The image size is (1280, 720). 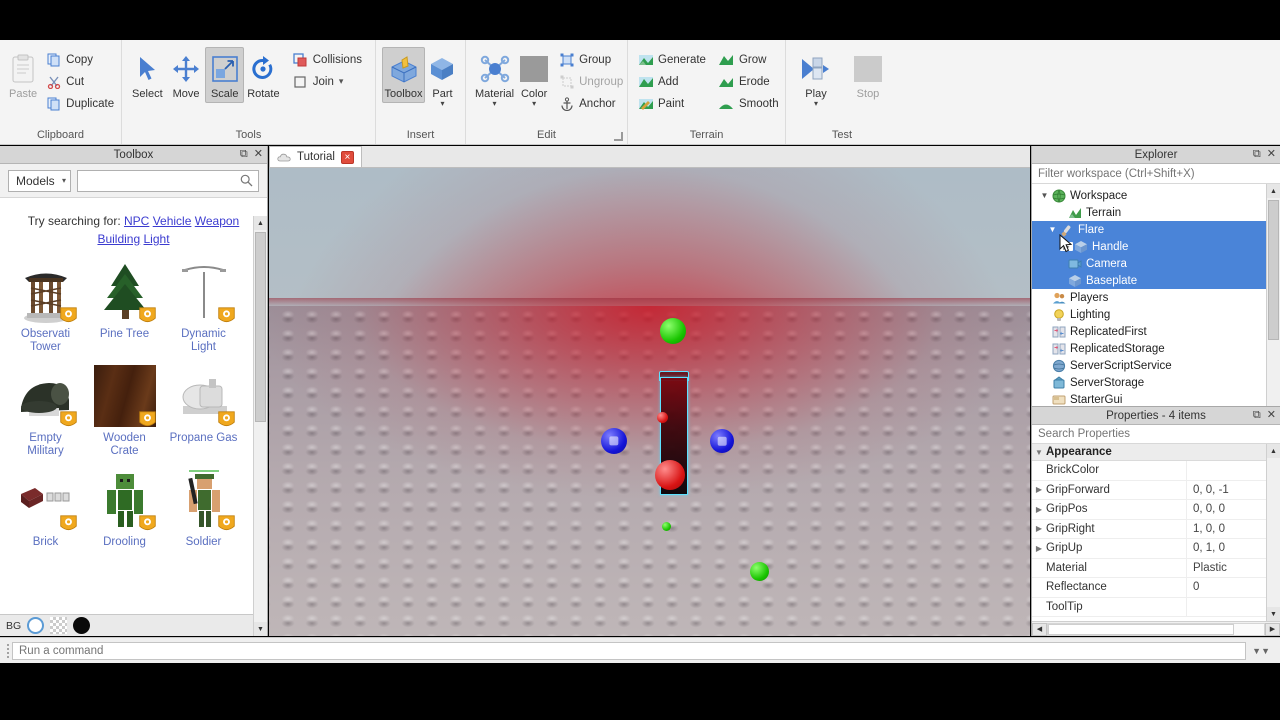 What do you see at coordinates (1156, 263) in the screenshot?
I see `tree-item-camera: Camera` at bounding box center [1156, 263].